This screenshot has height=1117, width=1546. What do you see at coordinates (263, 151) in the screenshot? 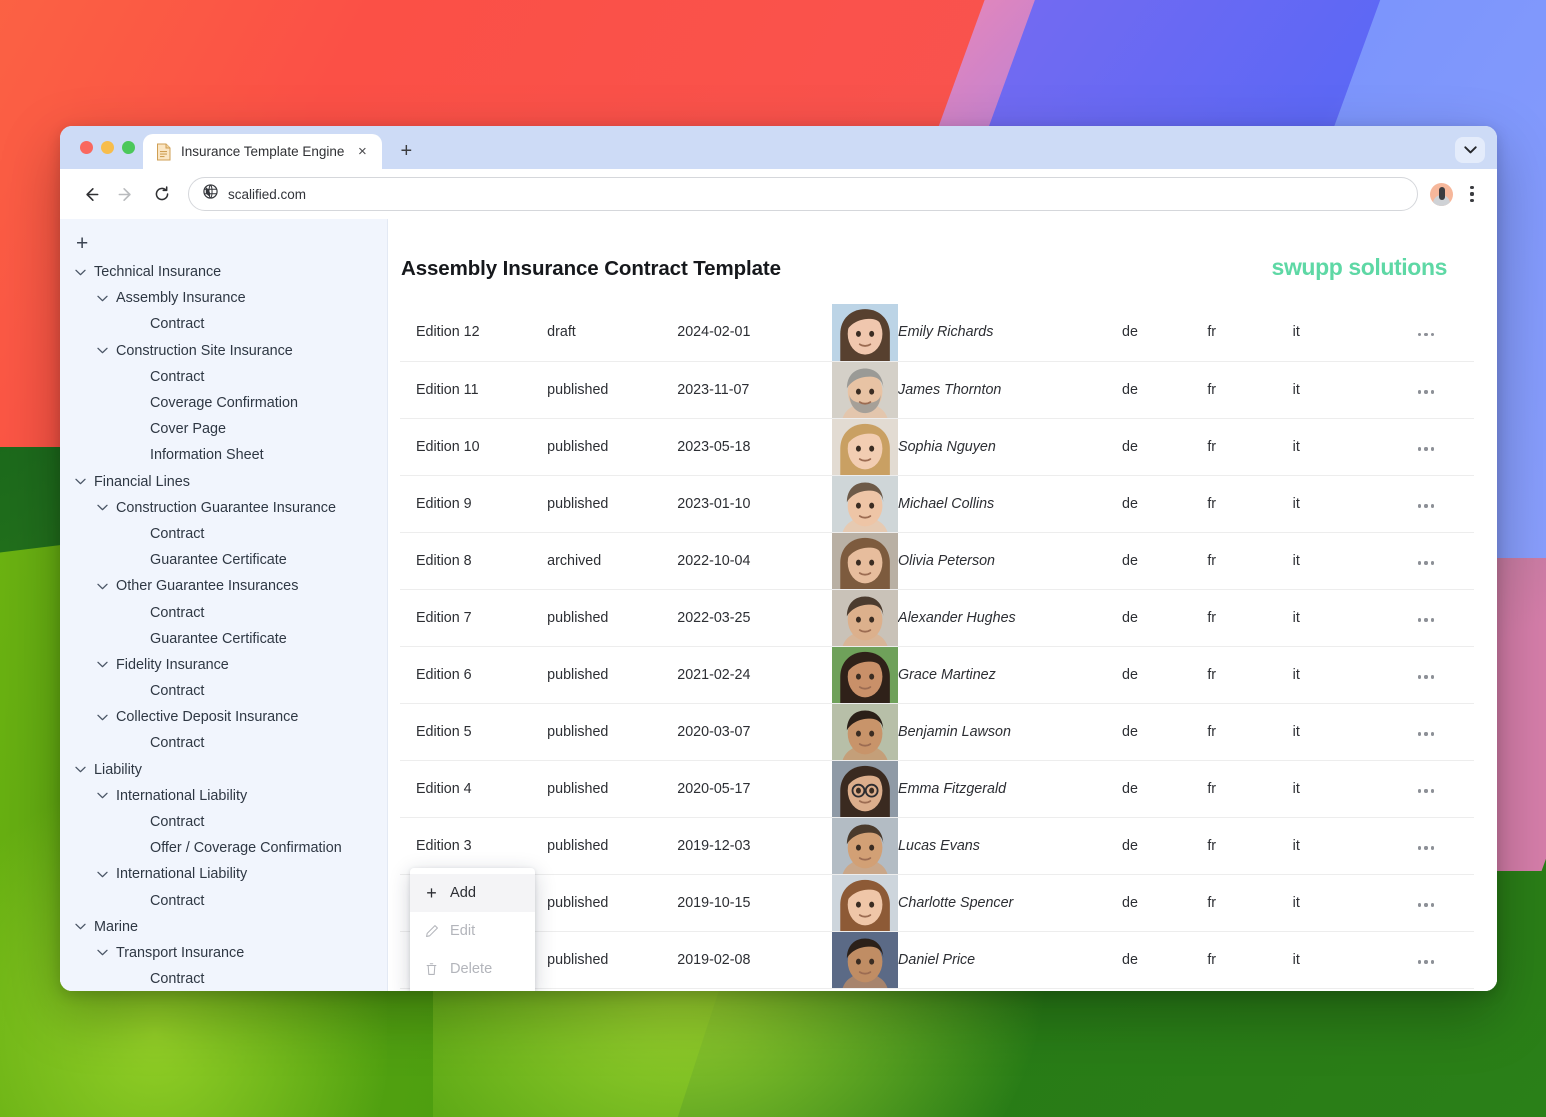
I see `browser-tab: Insurance Template Engine ×` at bounding box center [263, 151].